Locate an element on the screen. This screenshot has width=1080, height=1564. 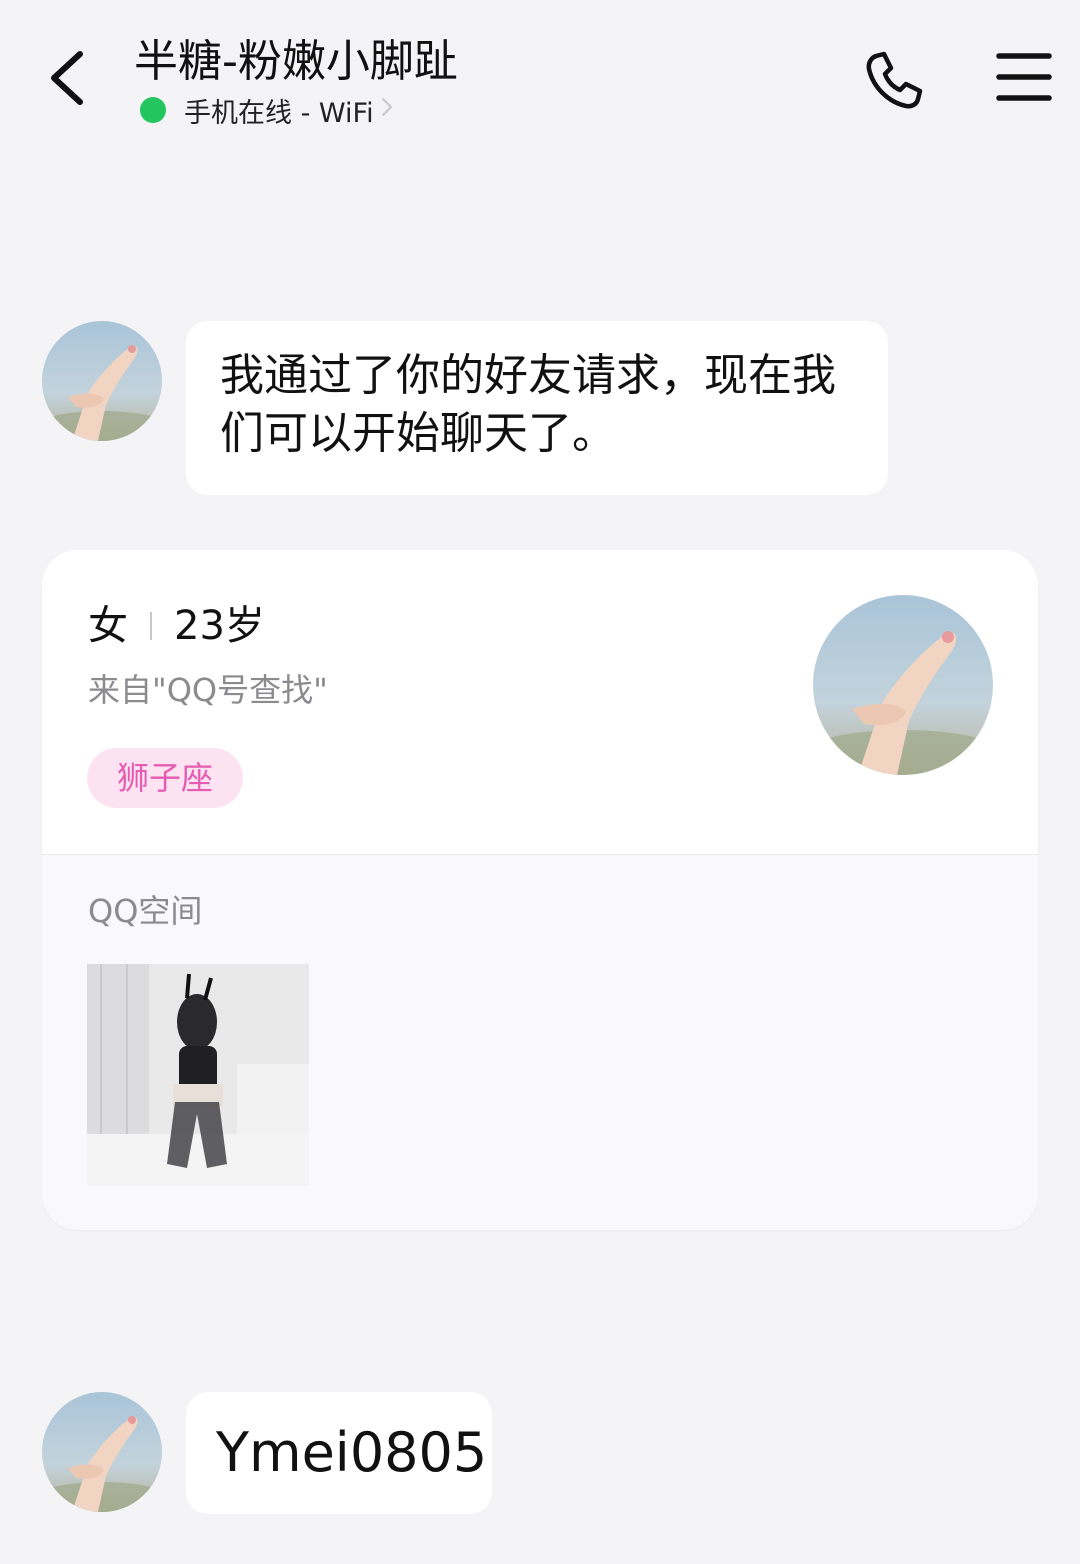
contact-name: 半糖-粉嫩小脚趾 is located at coordinates (296, 62).